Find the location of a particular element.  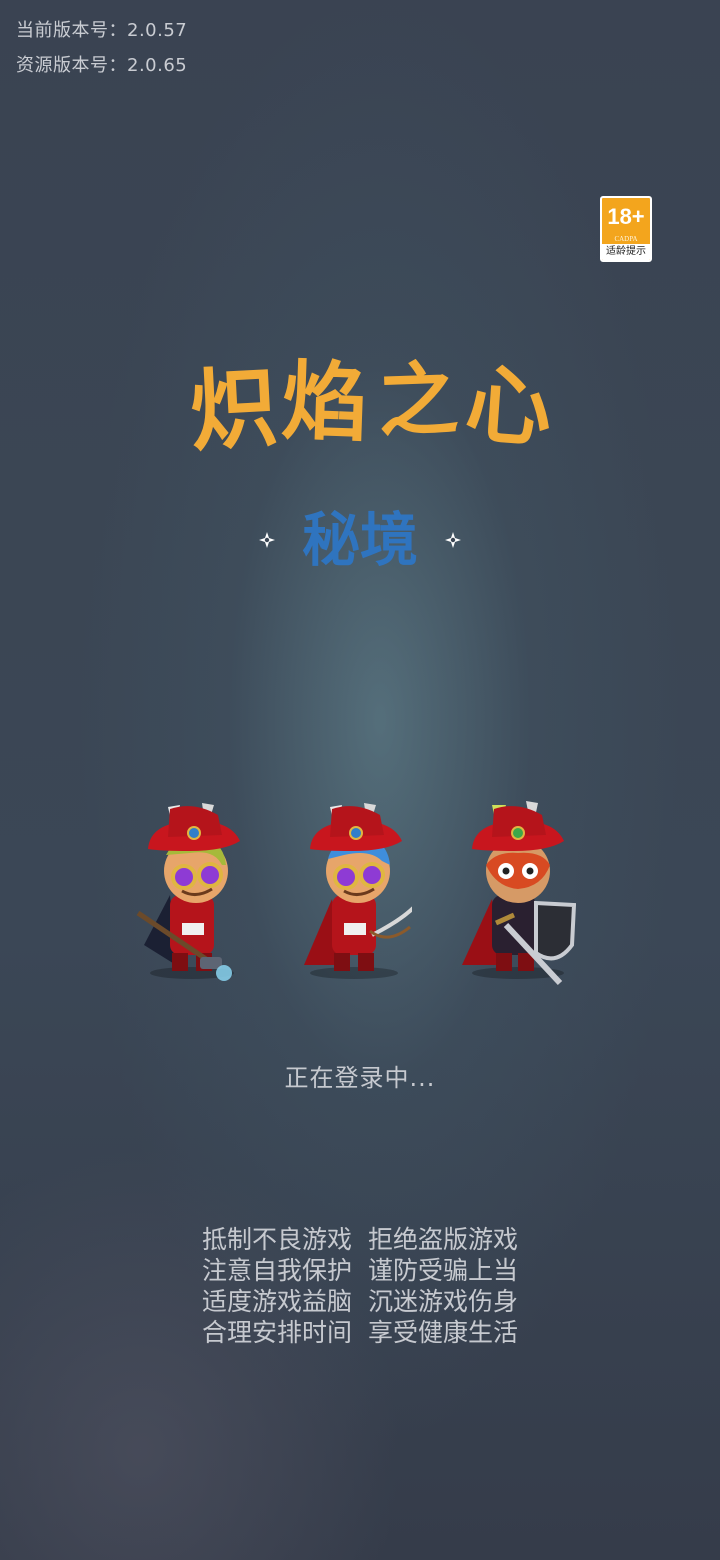

notice-phrase: 沉迷游戏伤身 is located at coordinates (443, 1301).